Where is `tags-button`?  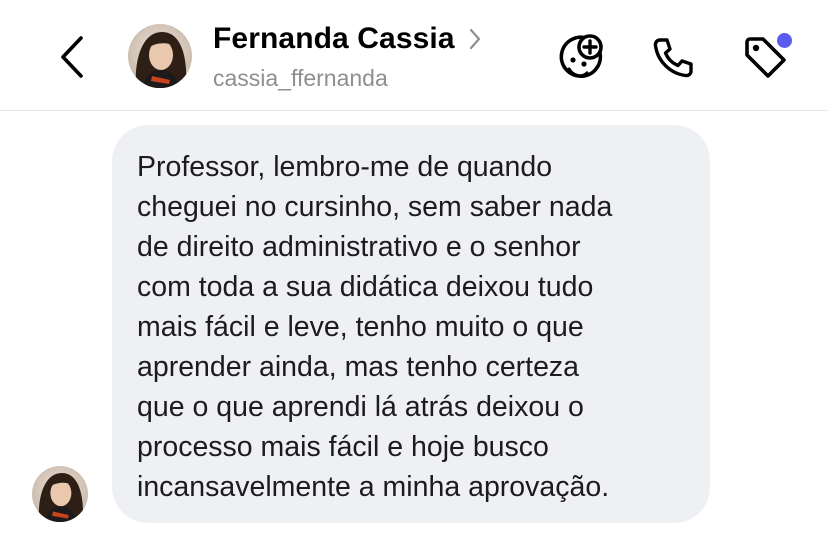
tags-button is located at coordinates (766, 58).